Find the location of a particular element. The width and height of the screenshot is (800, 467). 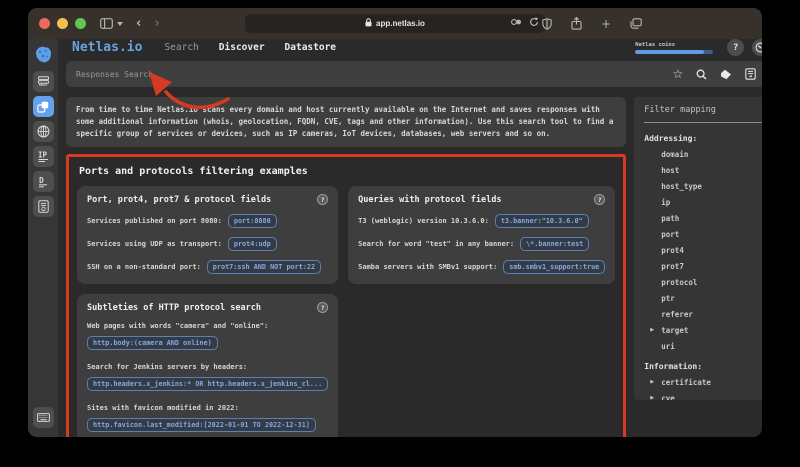

filter-item-uri: uri is located at coordinates (703, 346).